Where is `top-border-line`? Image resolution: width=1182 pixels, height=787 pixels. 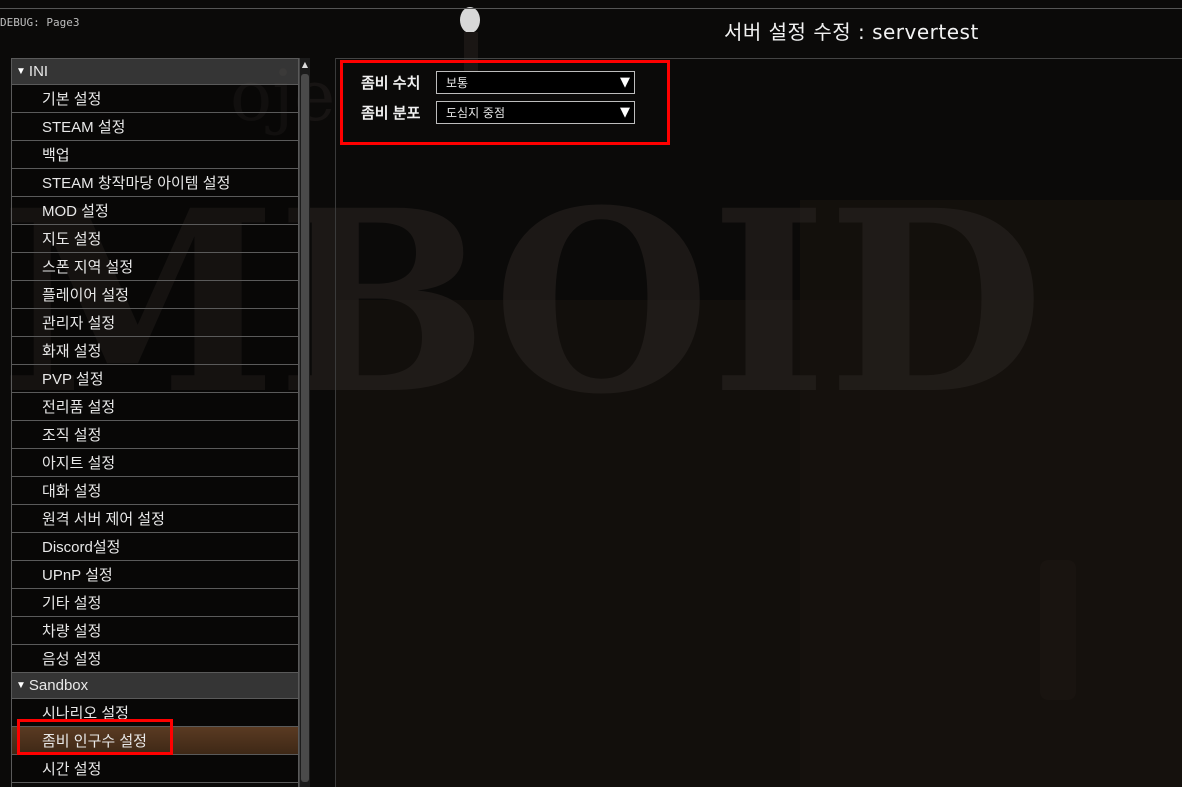 top-border-line is located at coordinates (591, 8).